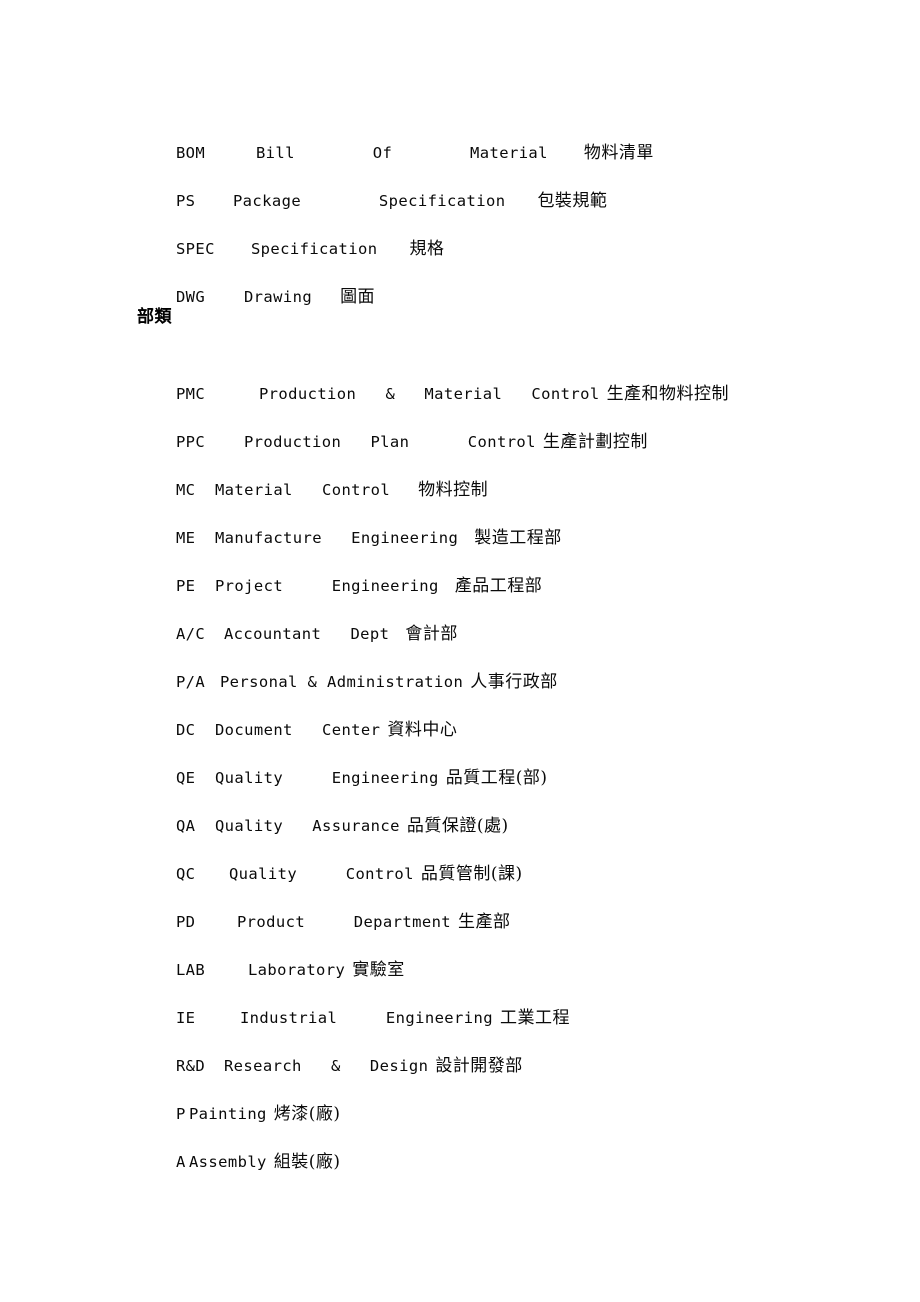 The width and height of the screenshot is (920, 1302). What do you see at coordinates (353, 1002) in the screenshot?
I see `glossary-line-ie: IE Industrial Engineering 工業工程` at bounding box center [353, 1002].